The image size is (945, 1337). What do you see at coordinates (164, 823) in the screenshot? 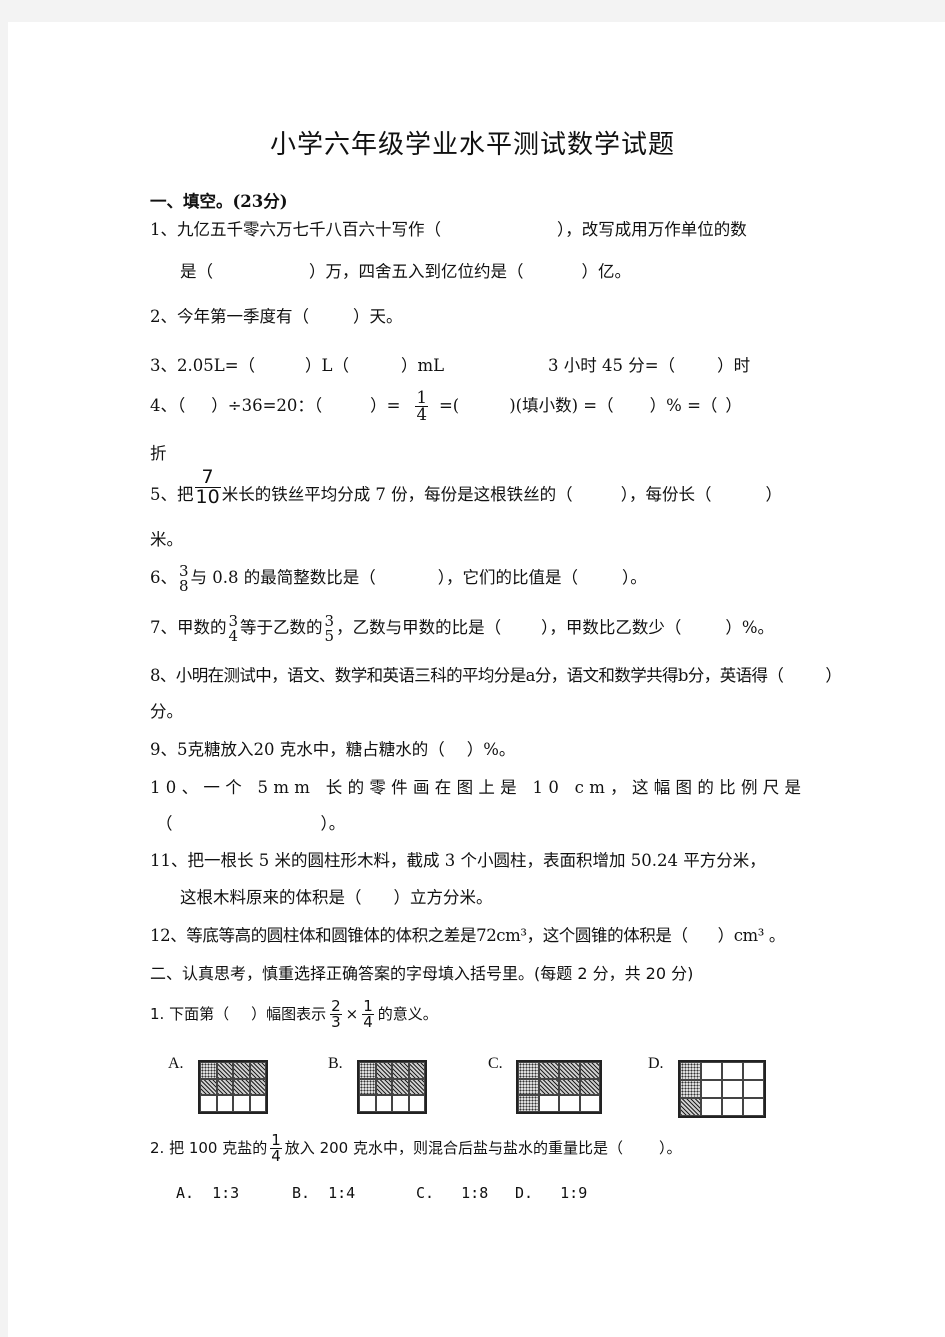
I see `q10-text-b: （` at bounding box center [164, 823].